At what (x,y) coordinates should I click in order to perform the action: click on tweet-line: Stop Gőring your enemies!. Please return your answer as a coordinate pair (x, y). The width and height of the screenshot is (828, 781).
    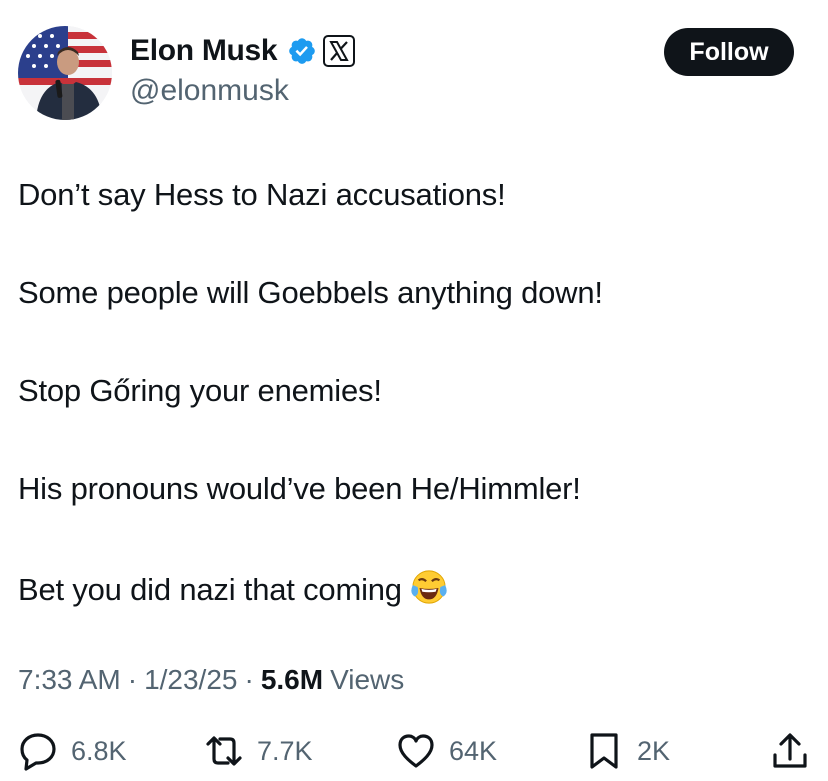
    Looking at the image, I should click on (200, 390).